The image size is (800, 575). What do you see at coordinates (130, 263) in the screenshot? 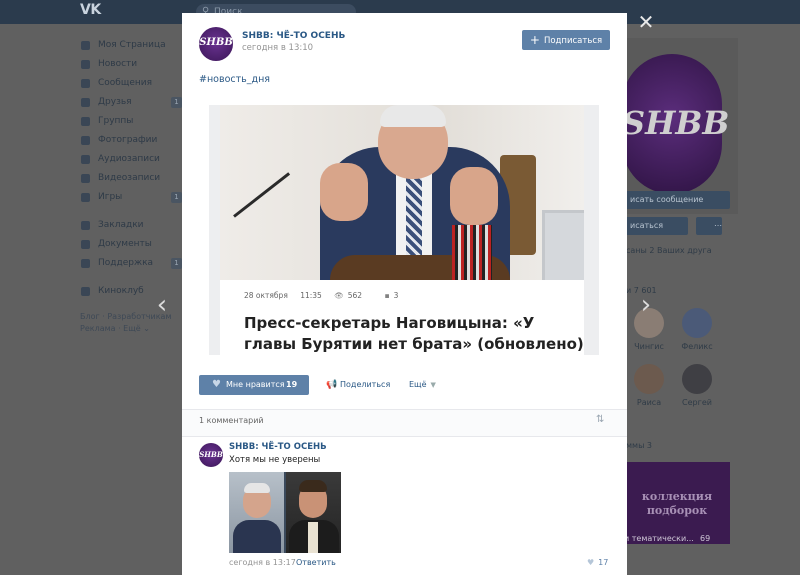
I see `sidebar-item-support: Поддержка 1` at bounding box center [130, 263].